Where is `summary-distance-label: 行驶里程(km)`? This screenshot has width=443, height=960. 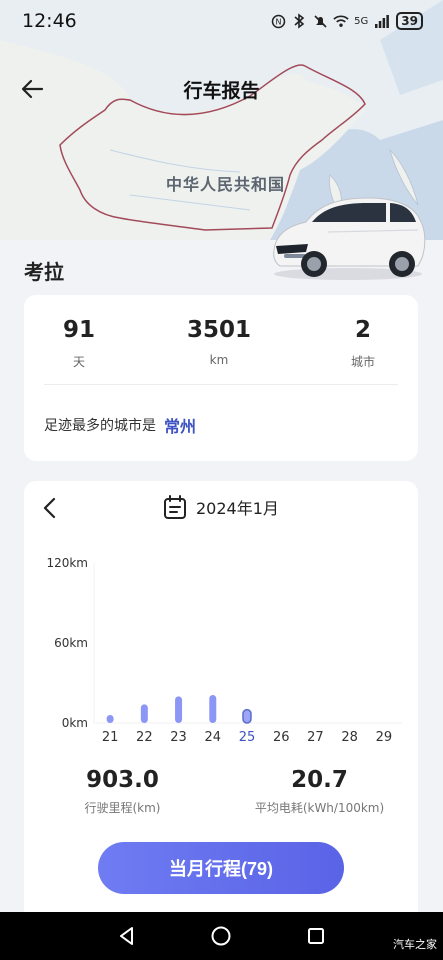 summary-distance-label: 行驶里程(km) is located at coordinates (122, 808).